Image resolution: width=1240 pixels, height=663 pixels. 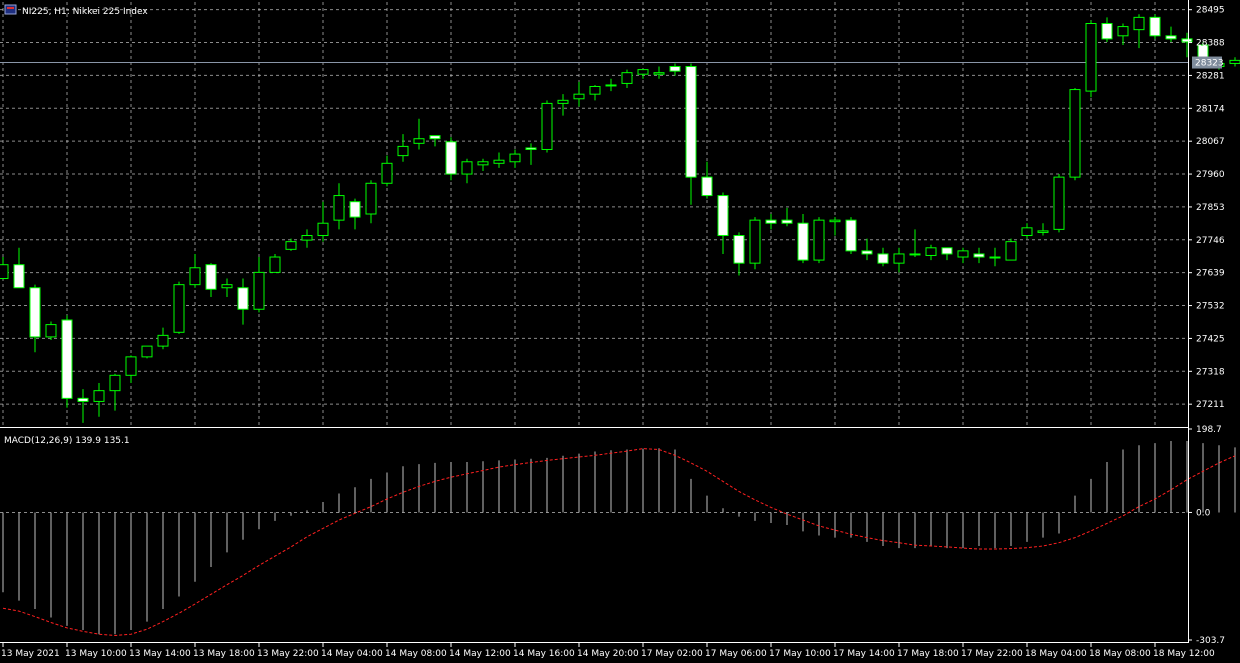 I want to click on price-tick-label: 28388, so click(x=1210, y=44).